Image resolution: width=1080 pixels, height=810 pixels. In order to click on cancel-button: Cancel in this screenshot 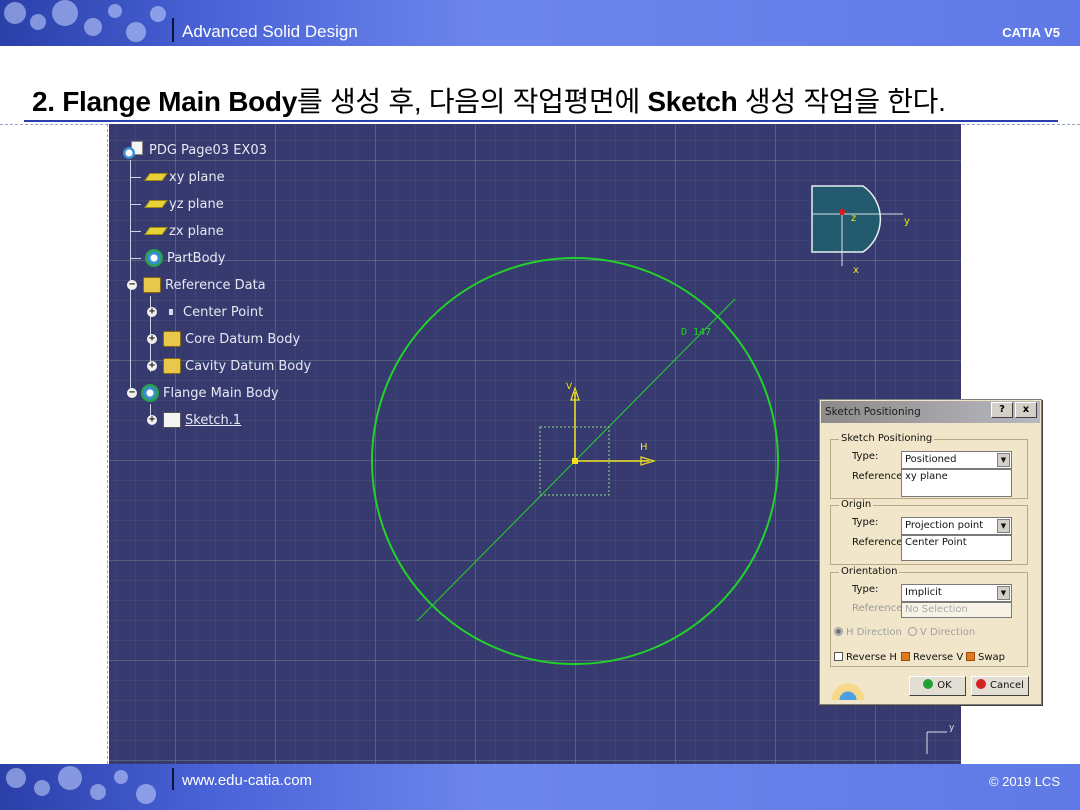, I will do `click(1000, 686)`.